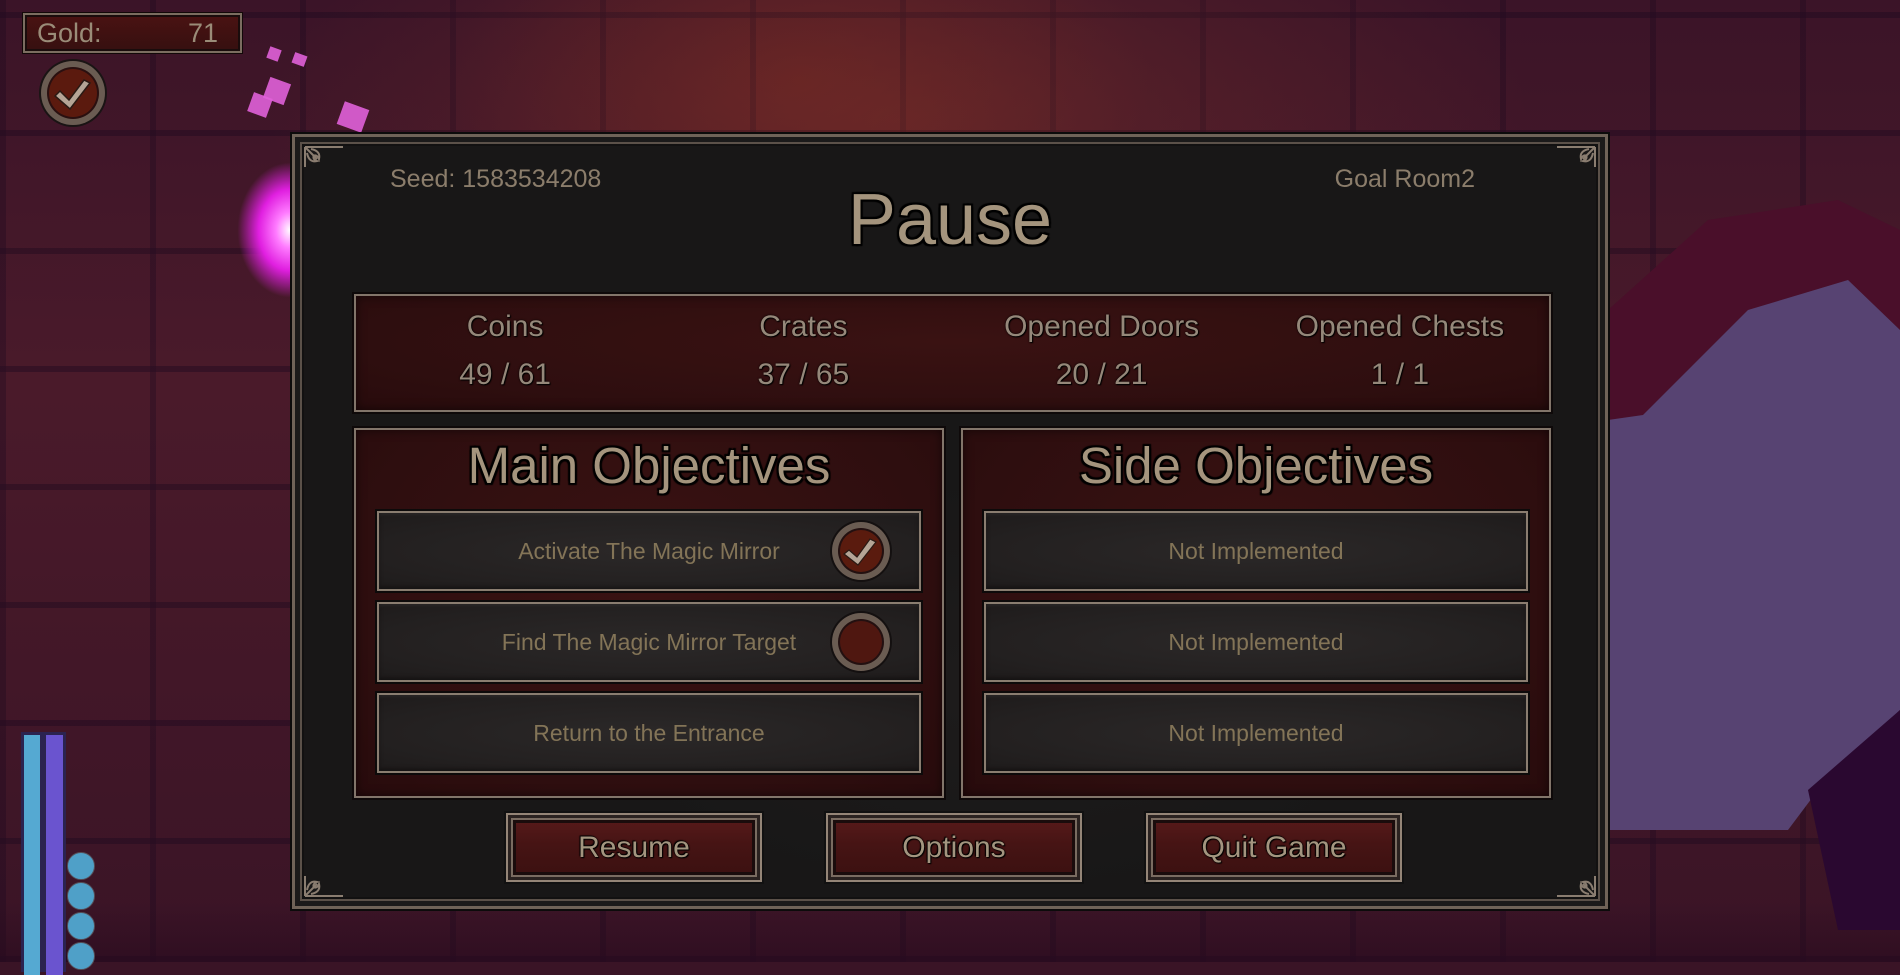 The image size is (1900, 975). I want to click on stat-coins: Coins 49 / 61, so click(505, 353).